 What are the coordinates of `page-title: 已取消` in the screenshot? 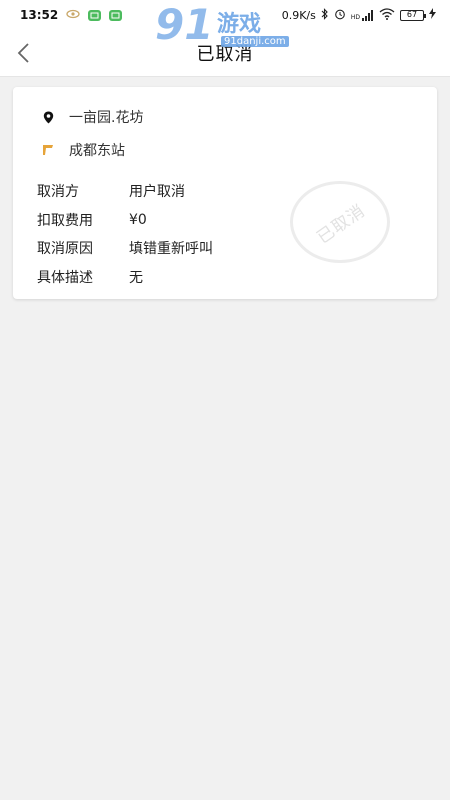 It's located at (225, 54).